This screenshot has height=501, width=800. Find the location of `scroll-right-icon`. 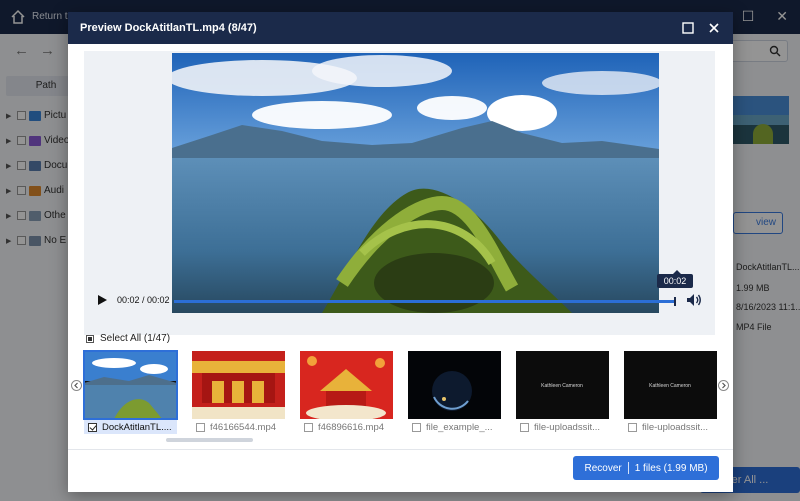

scroll-right-icon is located at coordinates (723, 385).